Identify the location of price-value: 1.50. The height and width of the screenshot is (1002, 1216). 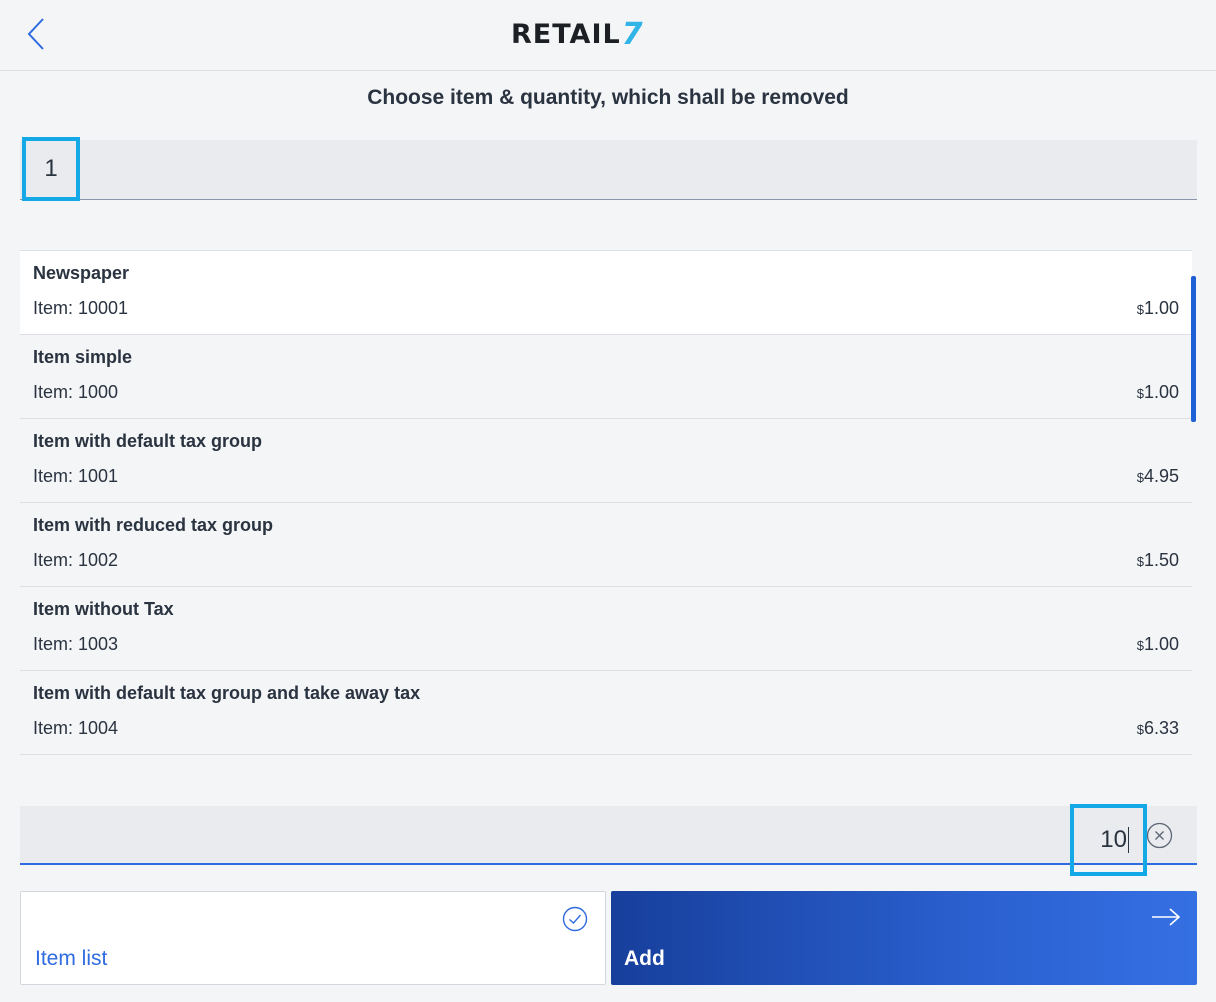
(1161, 560).